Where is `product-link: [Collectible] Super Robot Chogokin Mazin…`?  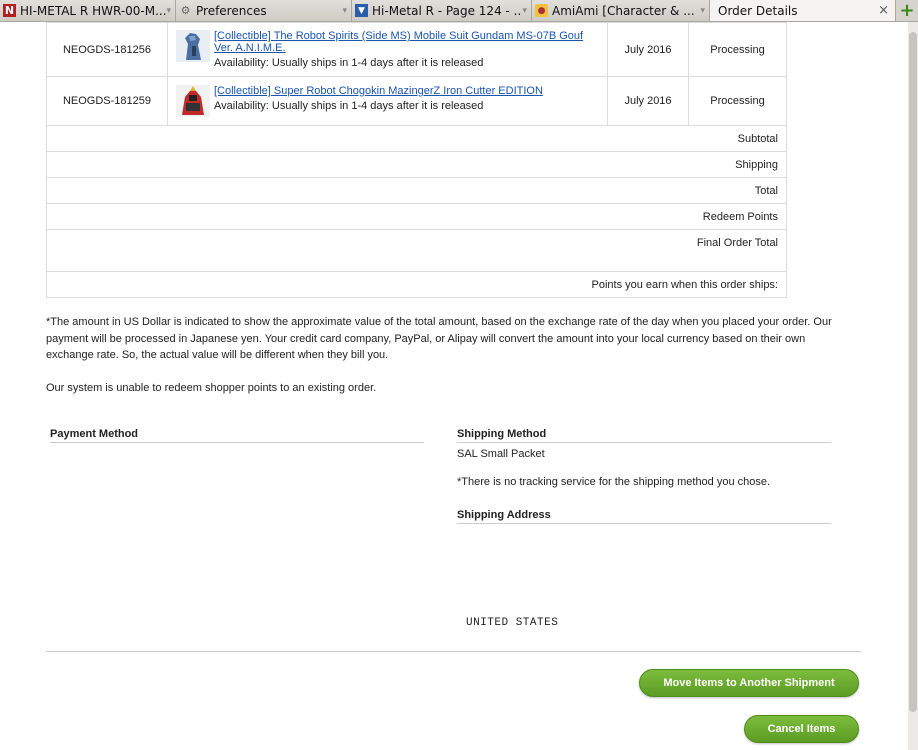 product-link: [Collectible] Super Robot Chogokin Mazin… is located at coordinates (378, 91).